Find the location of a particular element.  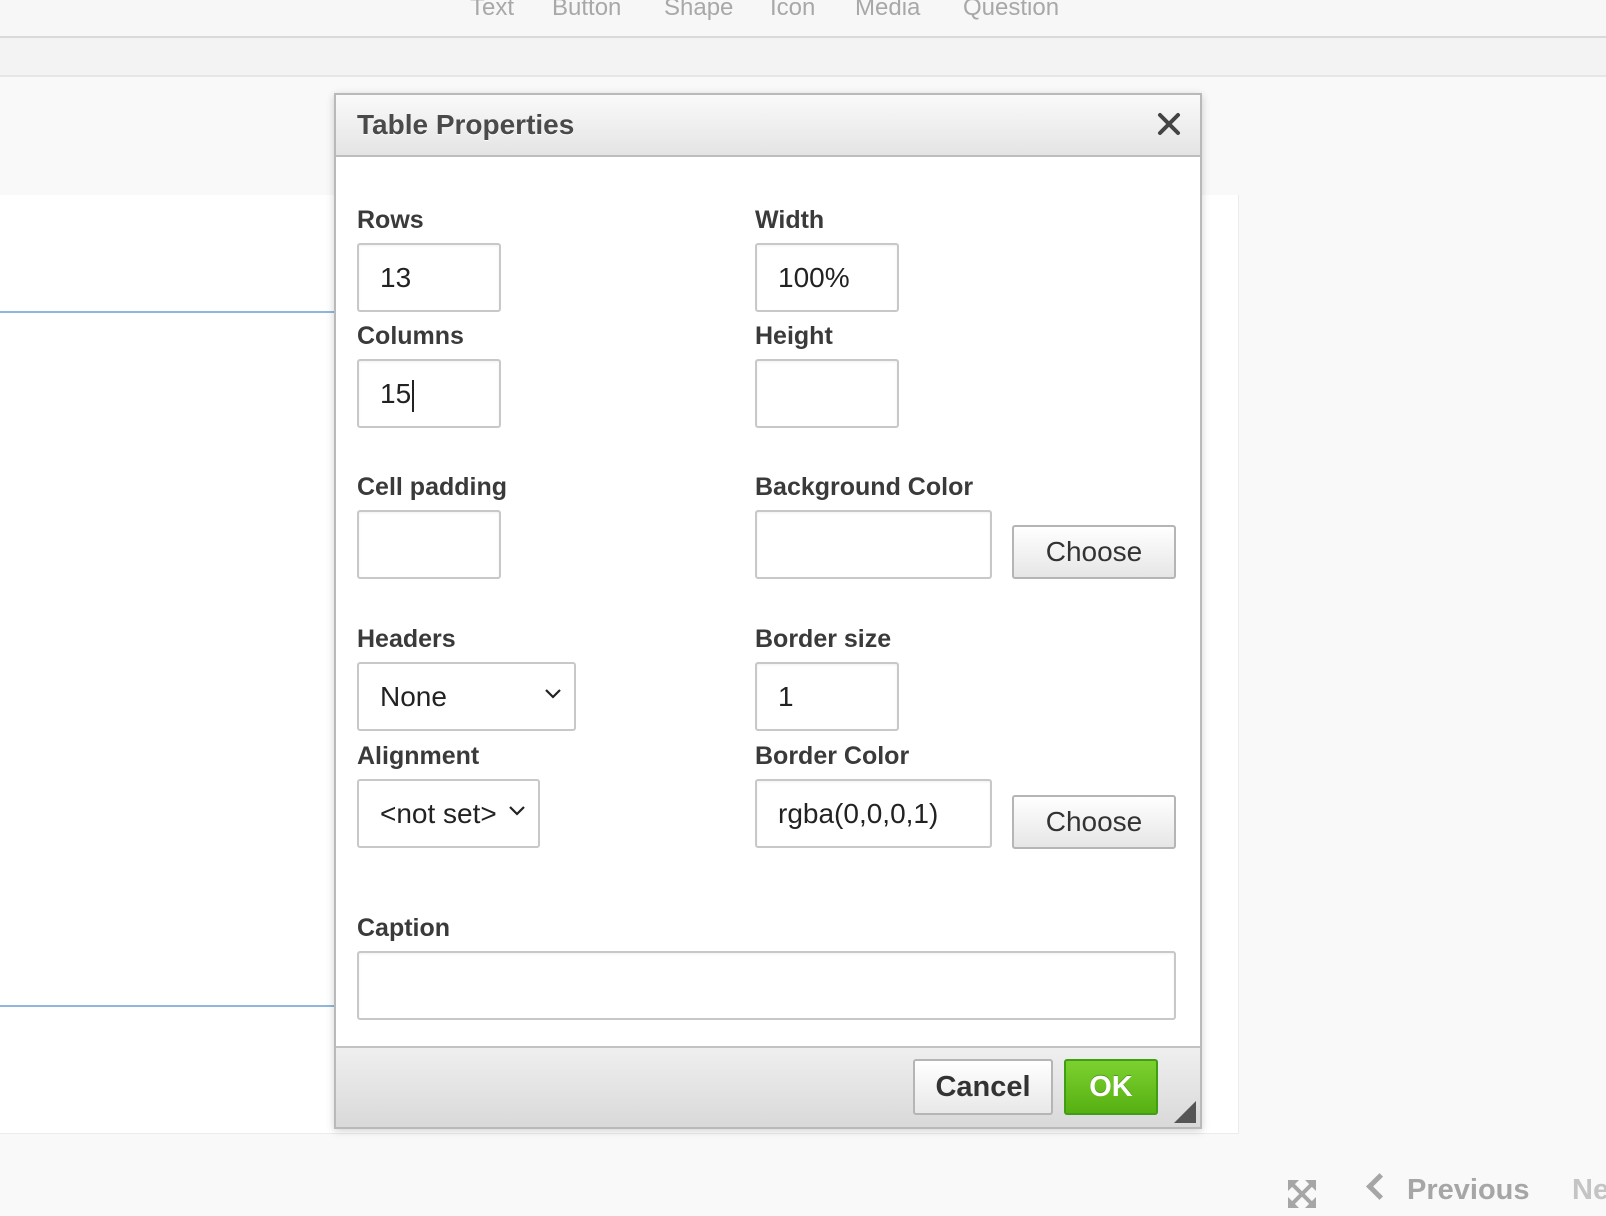

tab-media: Media is located at coordinates (887, 11).